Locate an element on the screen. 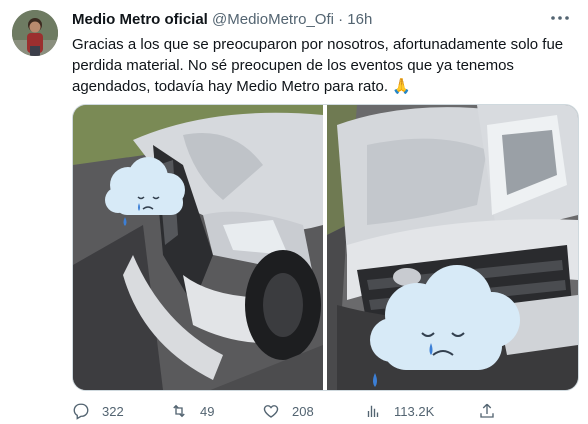  more-icon is located at coordinates (560, 18).